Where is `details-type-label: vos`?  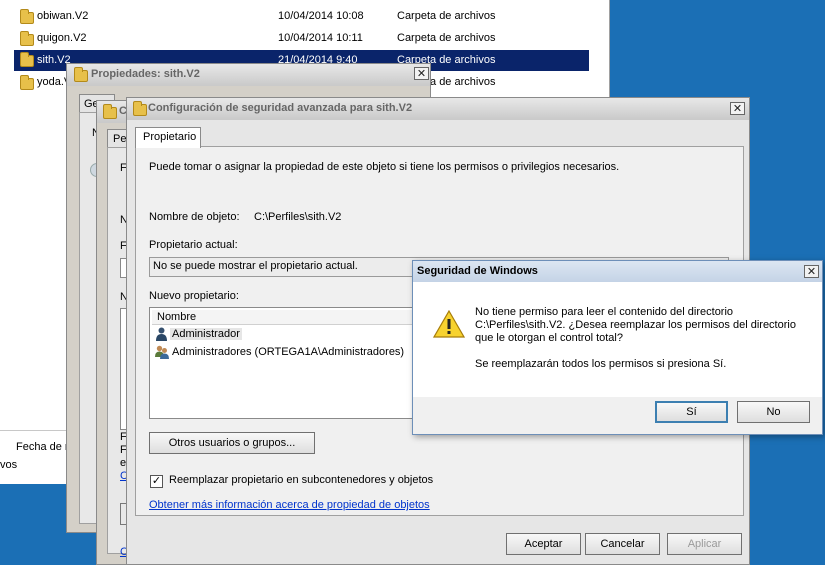
details-type-label: vos is located at coordinates (9, 465).